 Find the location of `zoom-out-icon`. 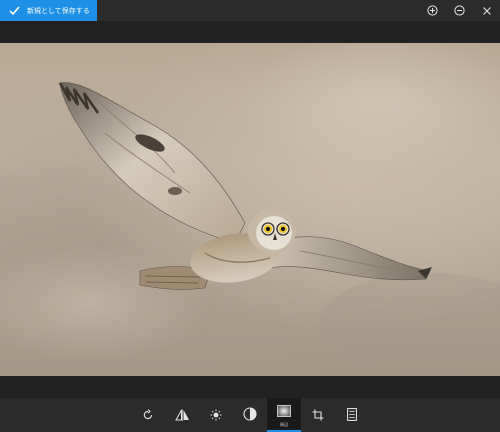

zoom-out-icon is located at coordinates (459, 10).